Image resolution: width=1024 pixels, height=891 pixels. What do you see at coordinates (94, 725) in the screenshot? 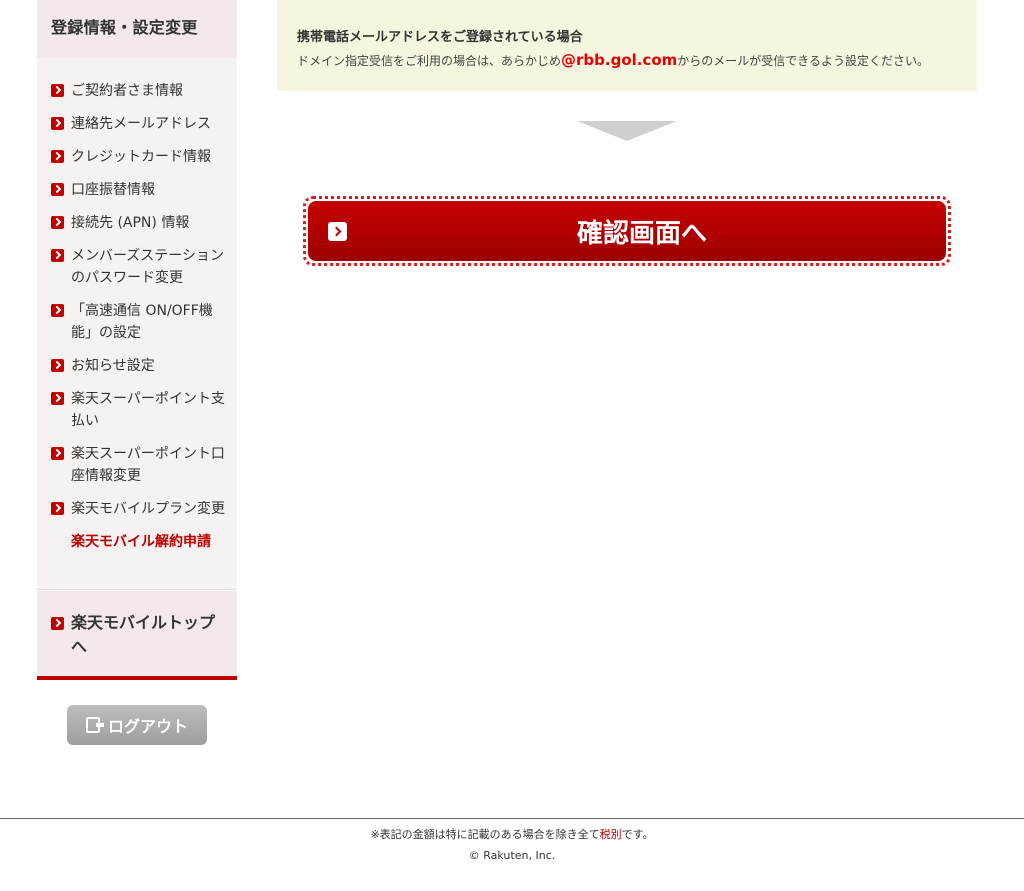
I see `logout-icon` at bounding box center [94, 725].